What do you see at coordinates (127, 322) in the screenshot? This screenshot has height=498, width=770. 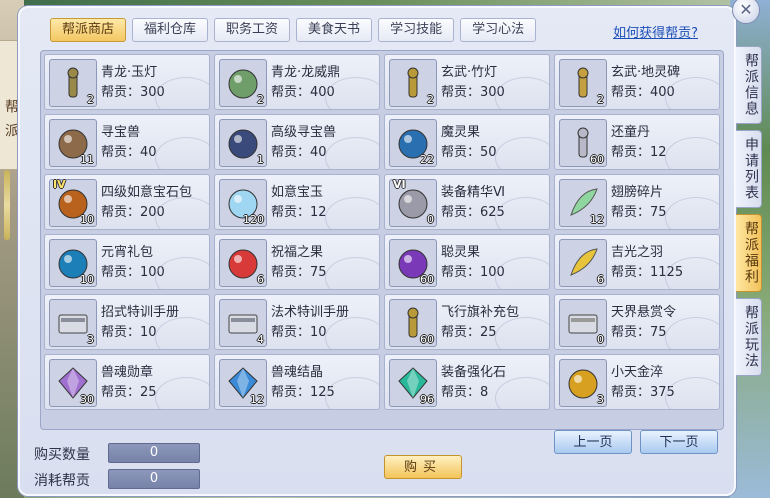 I see `shop-item: 3 招式特训手册 帮贡：10` at bounding box center [127, 322].